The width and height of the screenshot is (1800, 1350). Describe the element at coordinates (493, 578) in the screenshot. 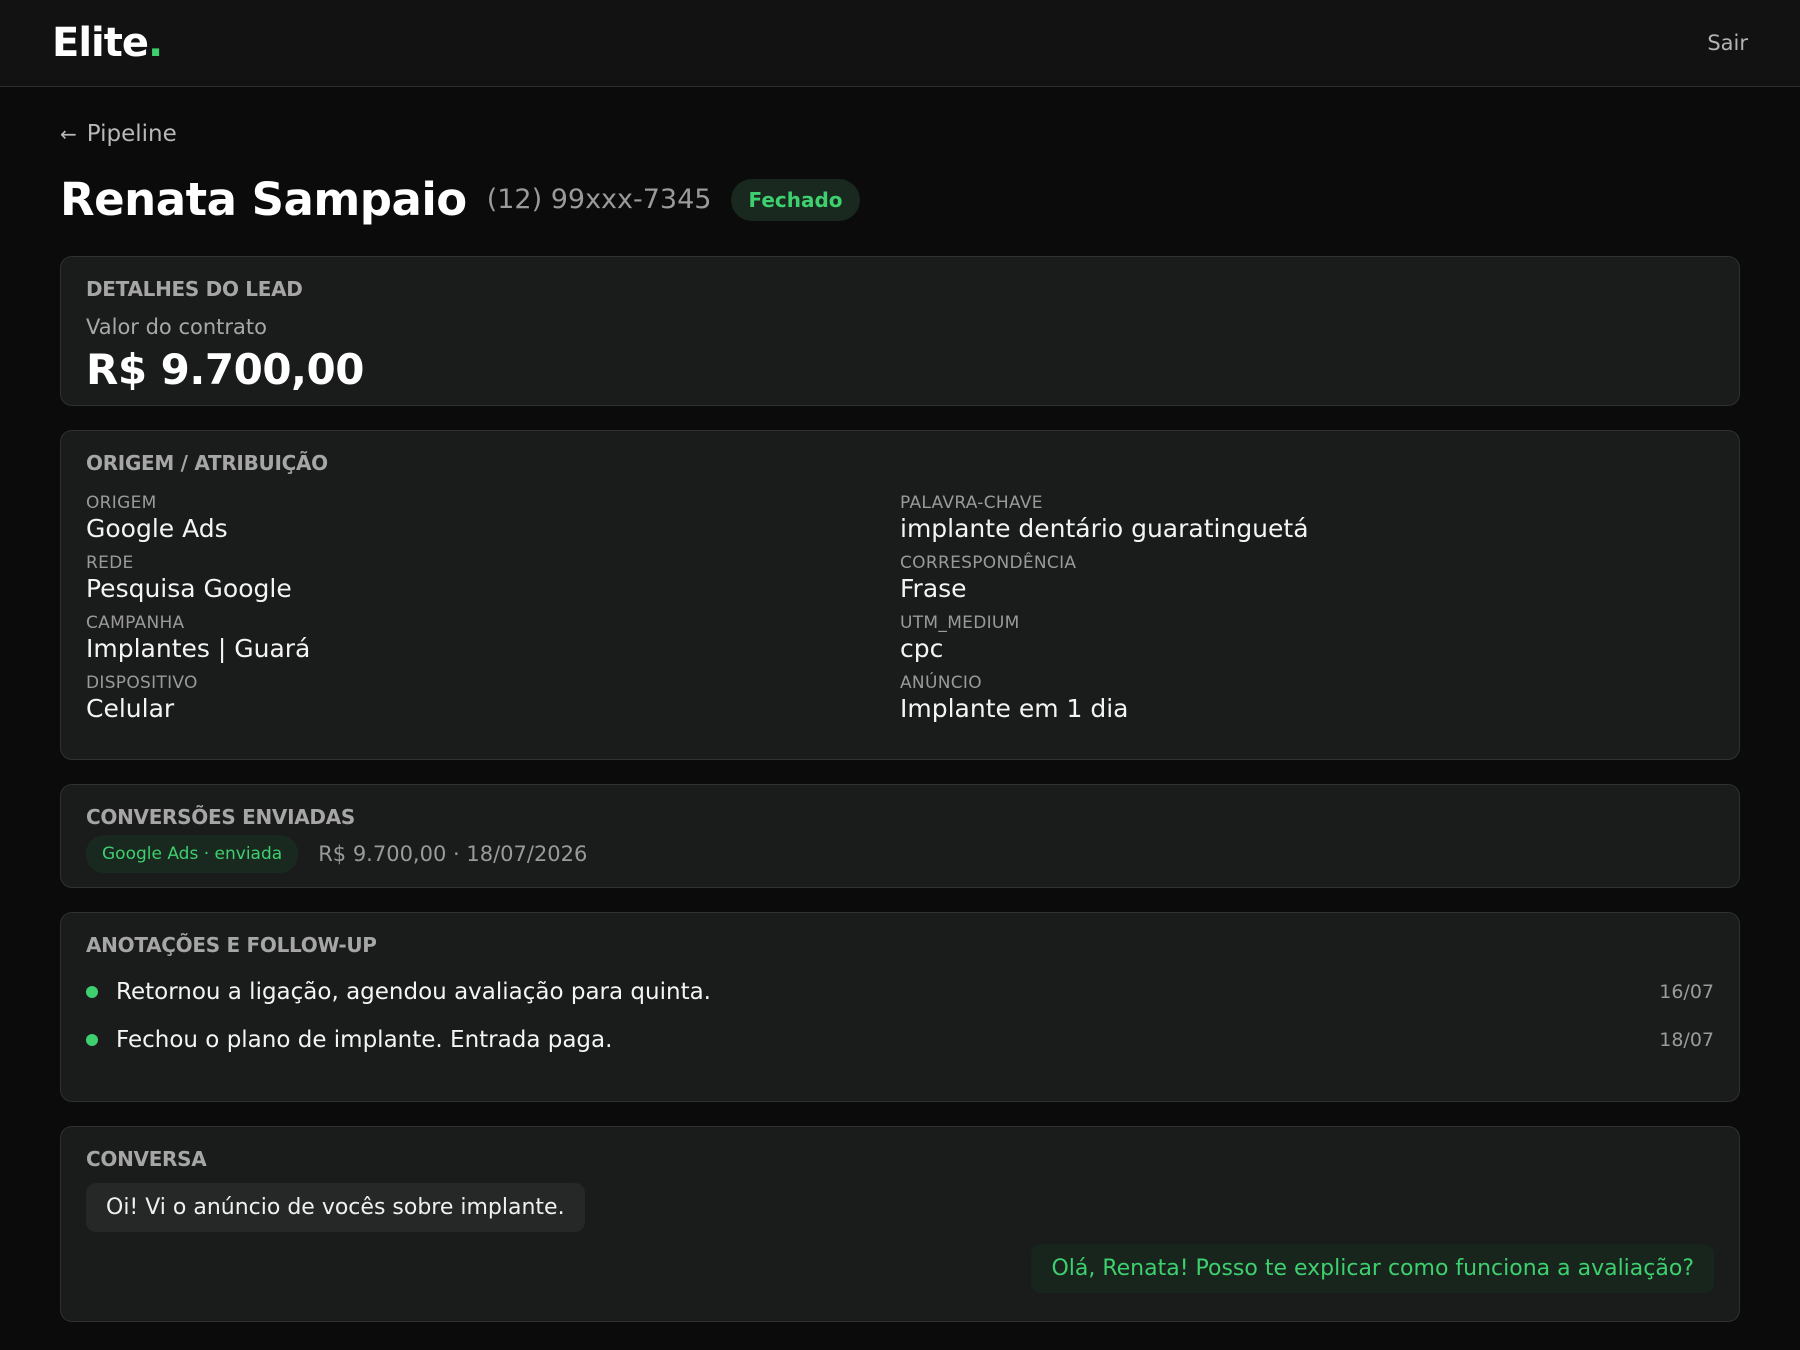

I see `field-rede: REDE Pesquisa Google` at that location.